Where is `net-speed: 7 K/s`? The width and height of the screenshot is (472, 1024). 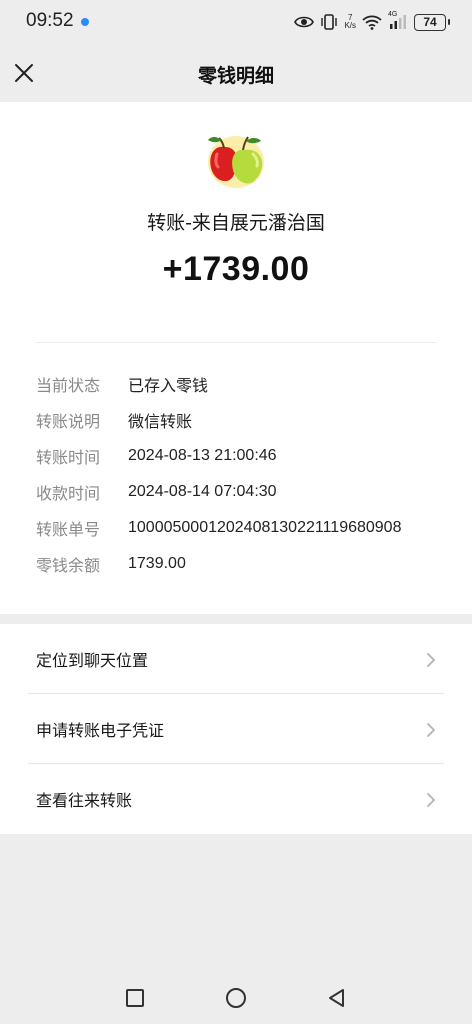 net-speed: 7 K/s is located at coordinates (350, 22).